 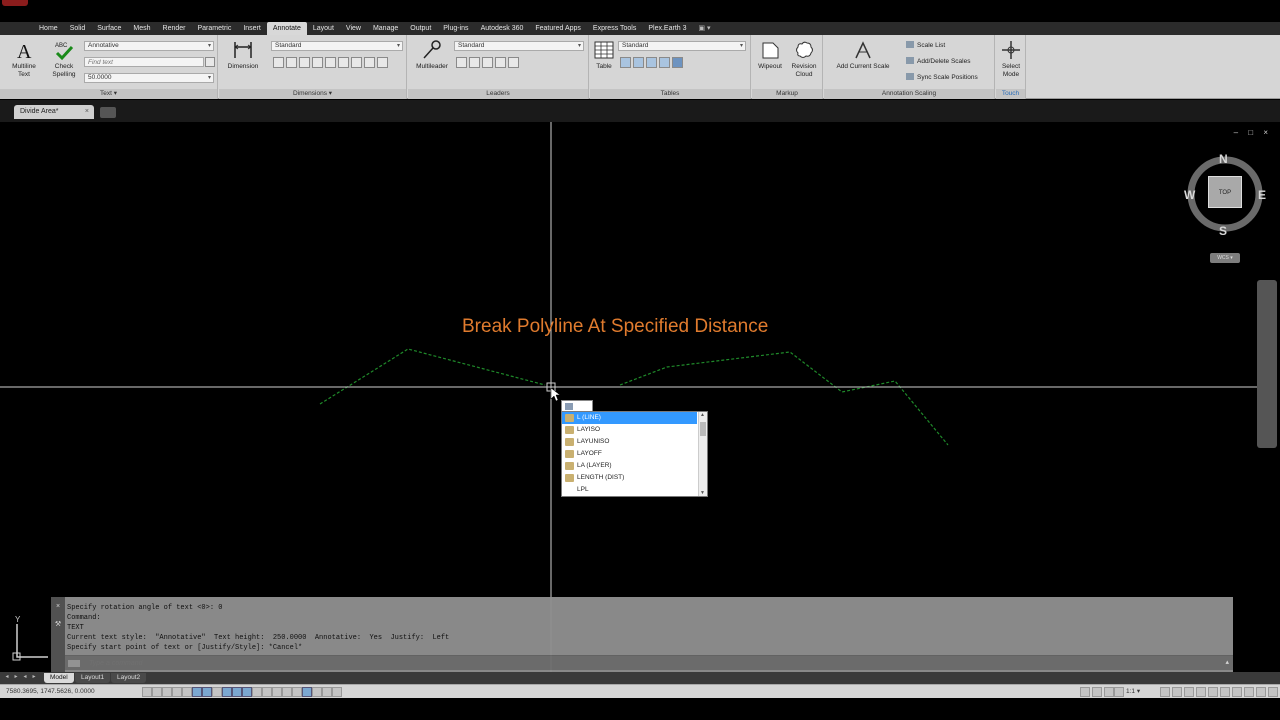 What do you see at coordinates (141, 28) in the screenshot?
I see `tab-mesh: Mesh` at bounding box center [141, 28].